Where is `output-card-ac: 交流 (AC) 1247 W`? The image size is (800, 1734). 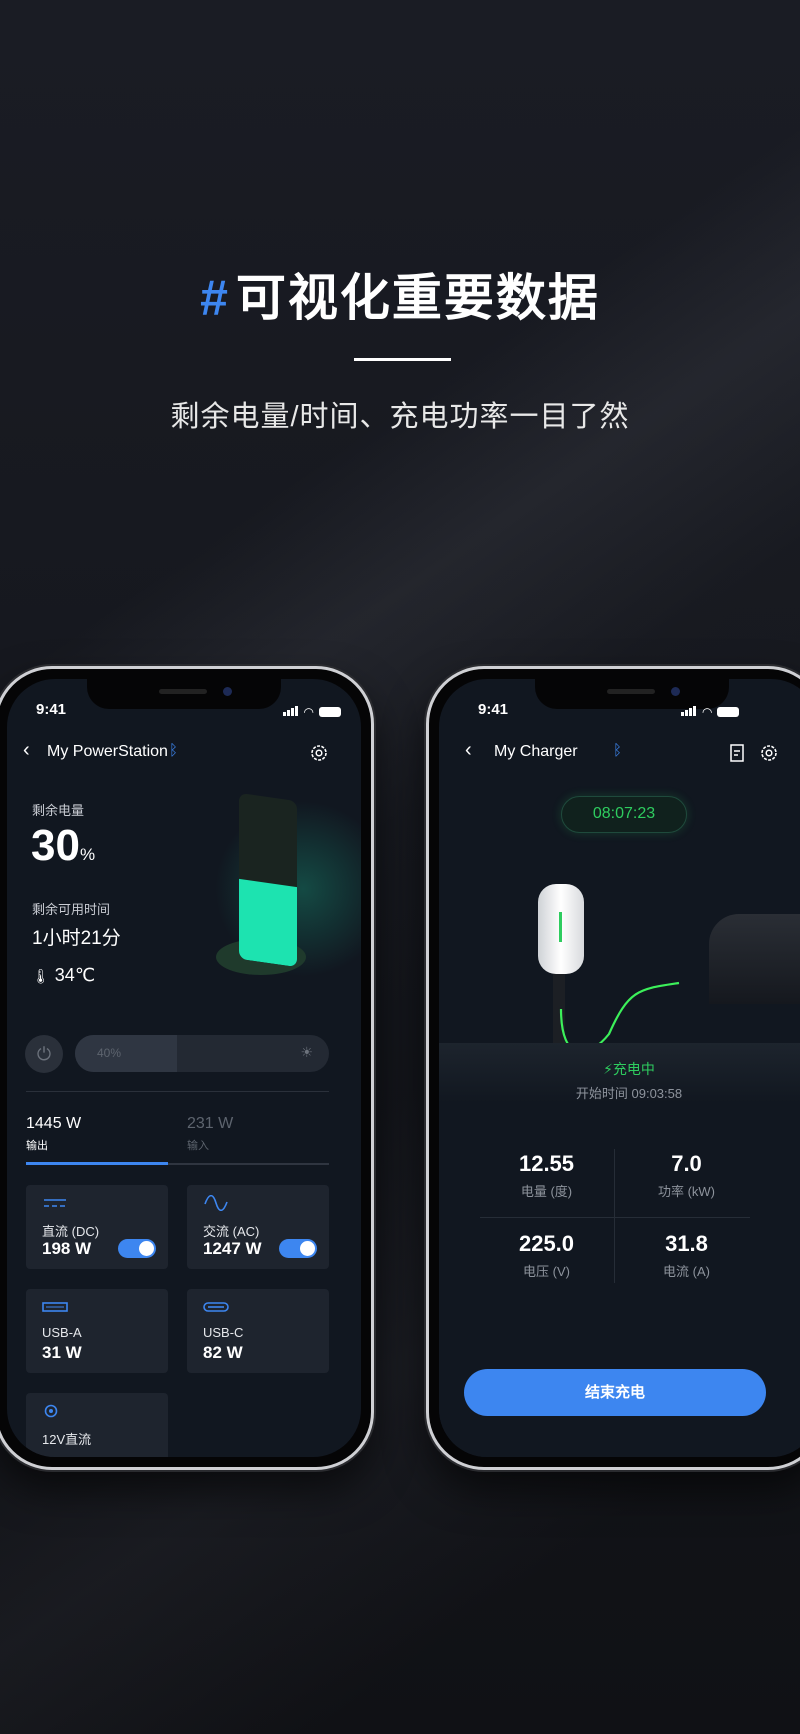 output-card-ac: 交流 (AC) 1247 W is located at coordinates (258, 1227).